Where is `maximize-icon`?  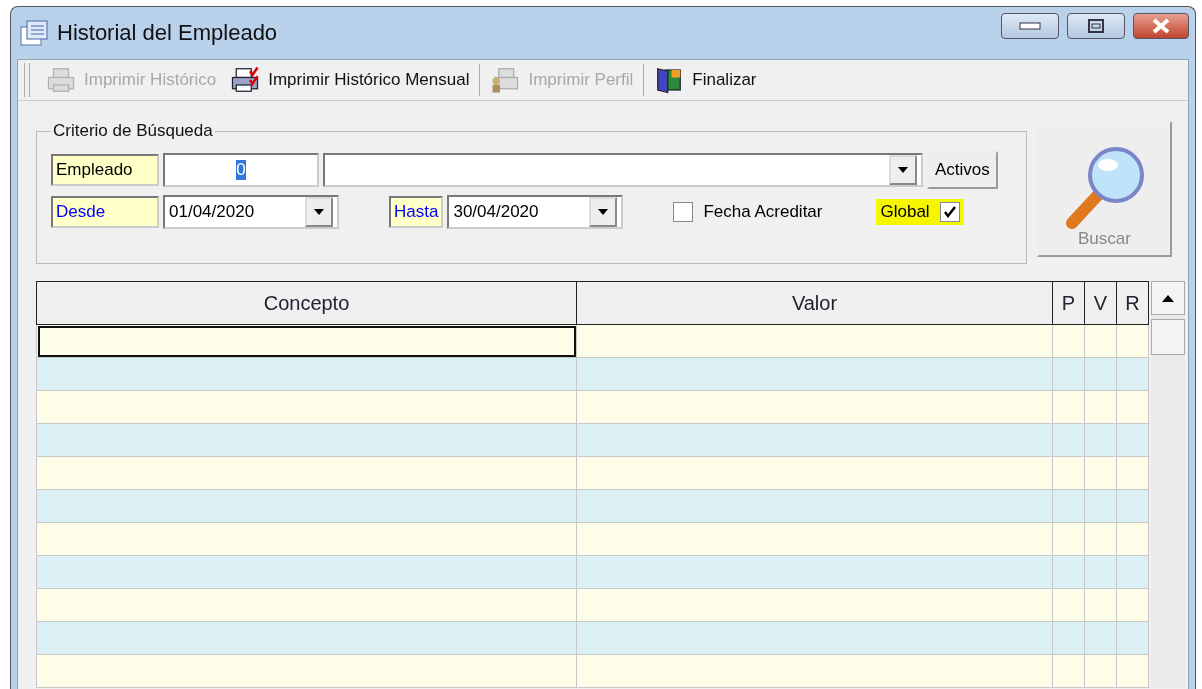
maximize-icon is located at coordinates (1096, 26).